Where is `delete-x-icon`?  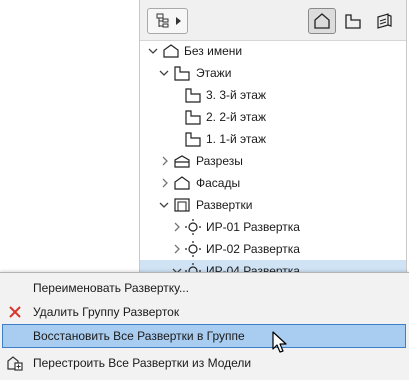
delete-x-icon is located at coordinates (15, 312).